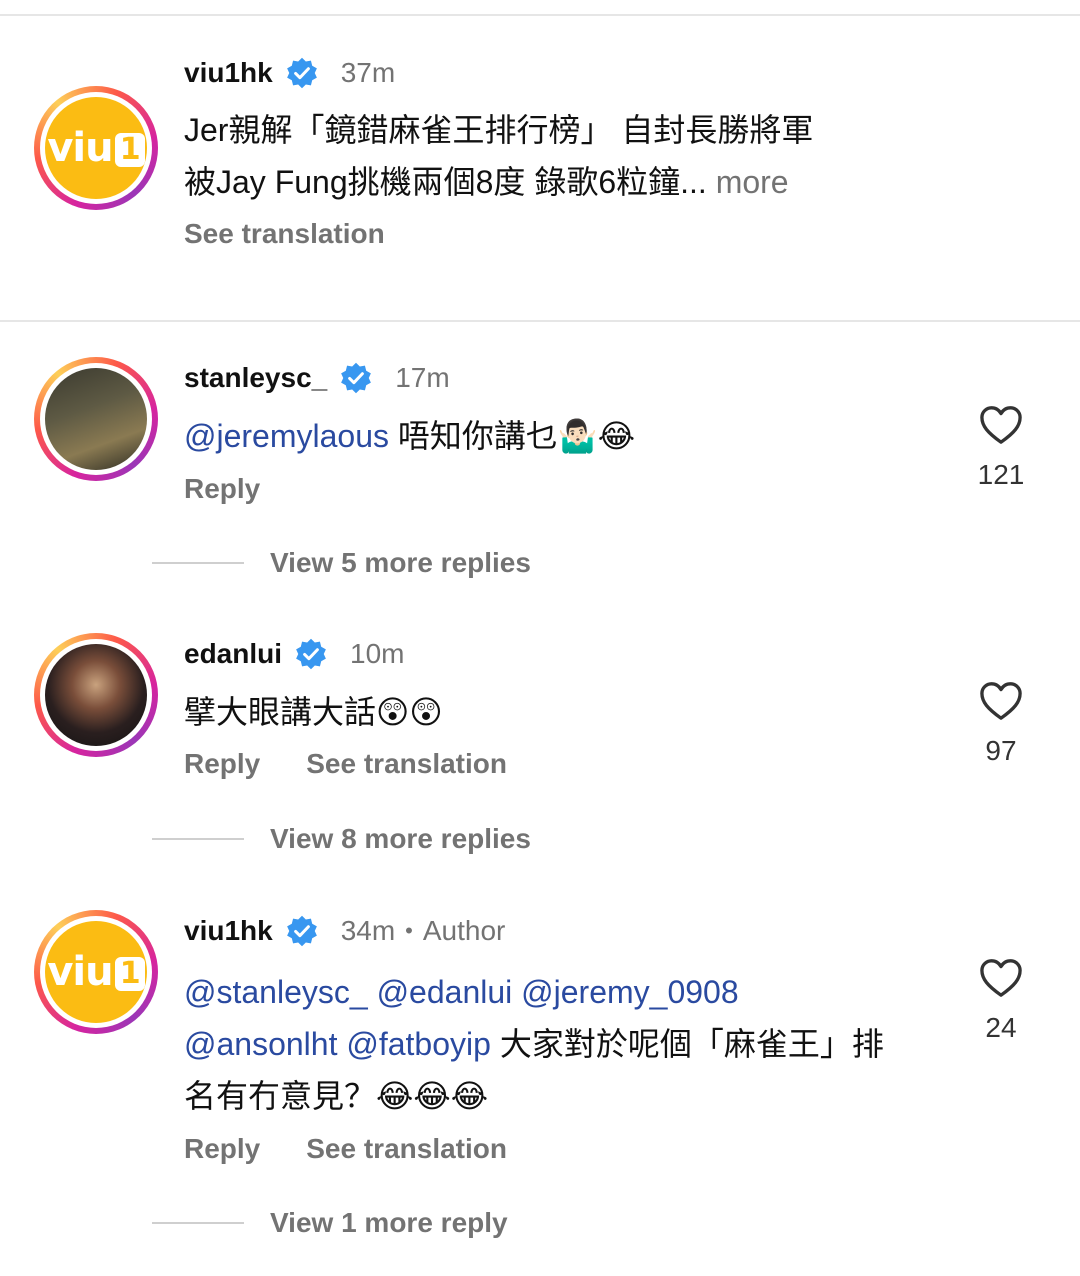  Describe the element at coordinates (540, 321) in the screenshot. I see `section-divider` at that location.